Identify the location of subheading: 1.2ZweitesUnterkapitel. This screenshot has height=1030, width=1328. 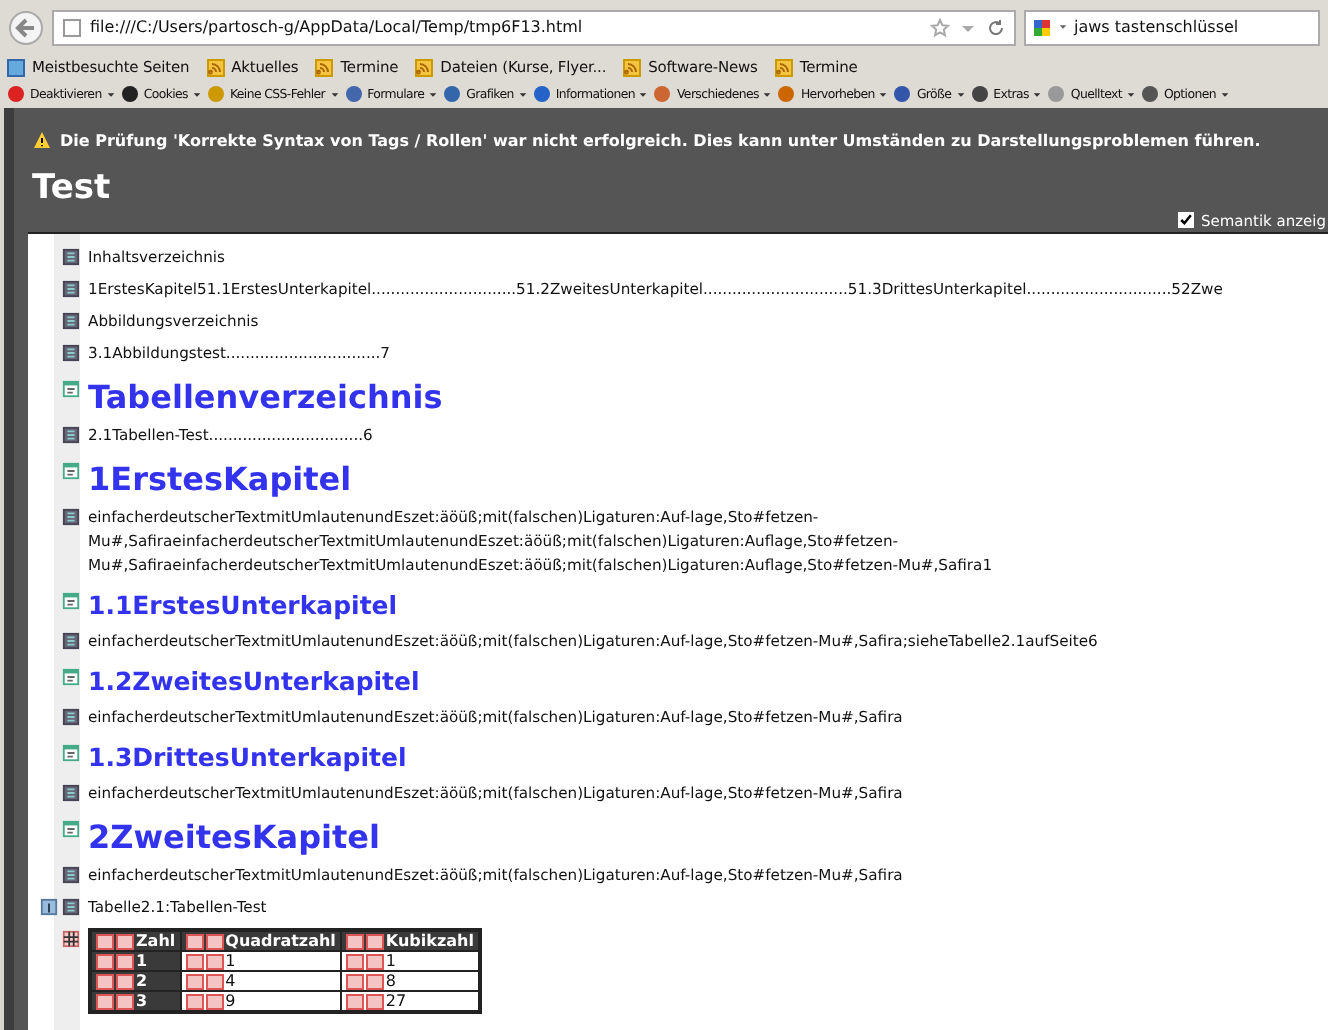
(254, 682).